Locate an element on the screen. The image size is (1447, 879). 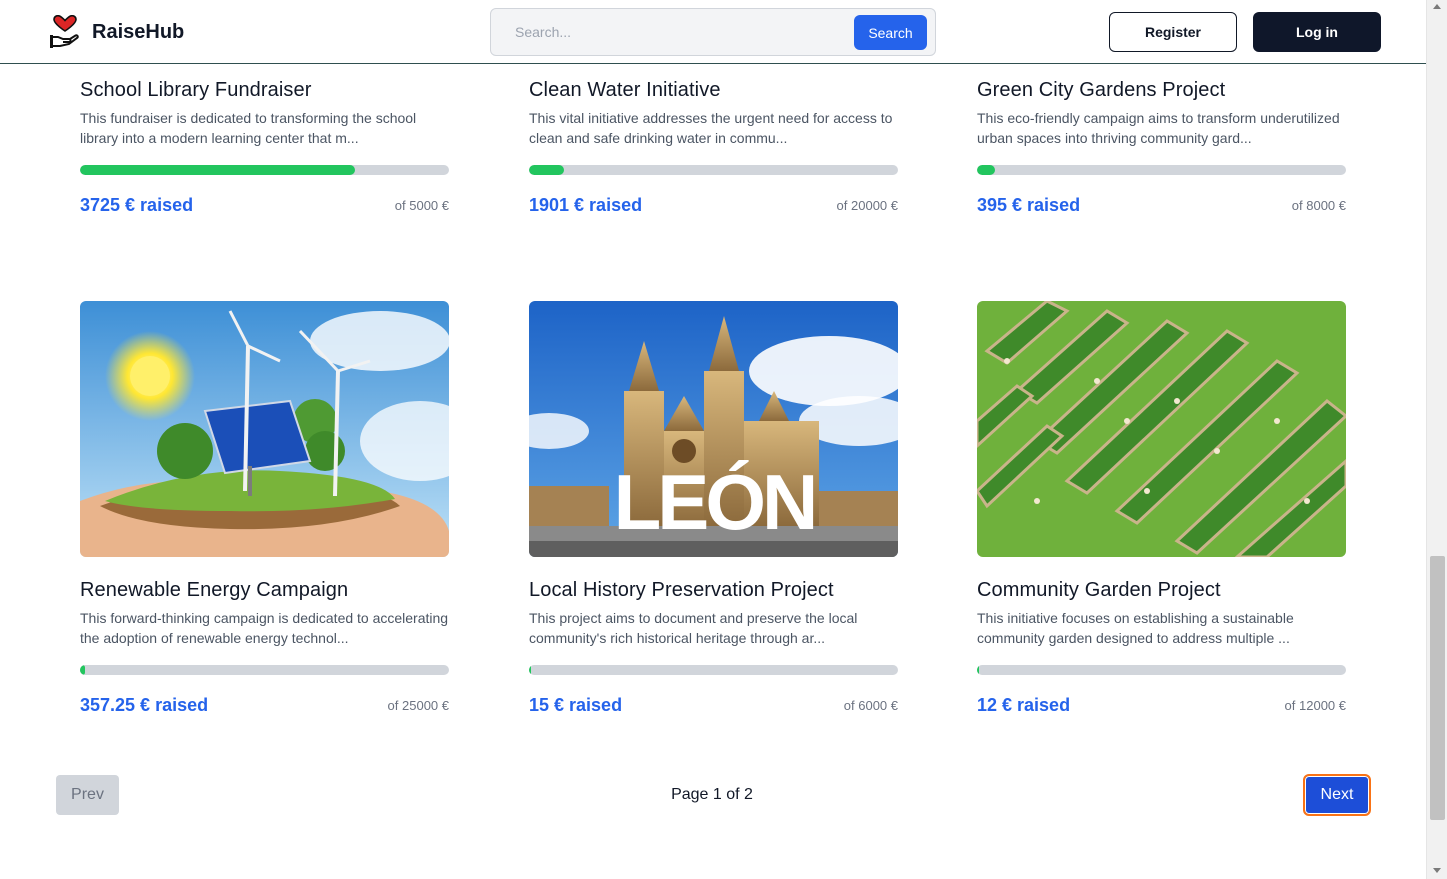
search-input is located at coordinates (678, 32).